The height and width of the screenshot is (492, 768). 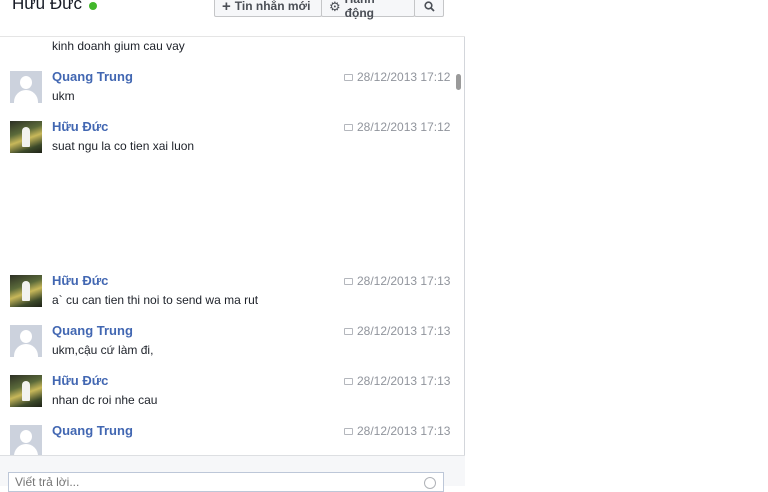 I want to click on search-icon, so click(x=429, y=6).